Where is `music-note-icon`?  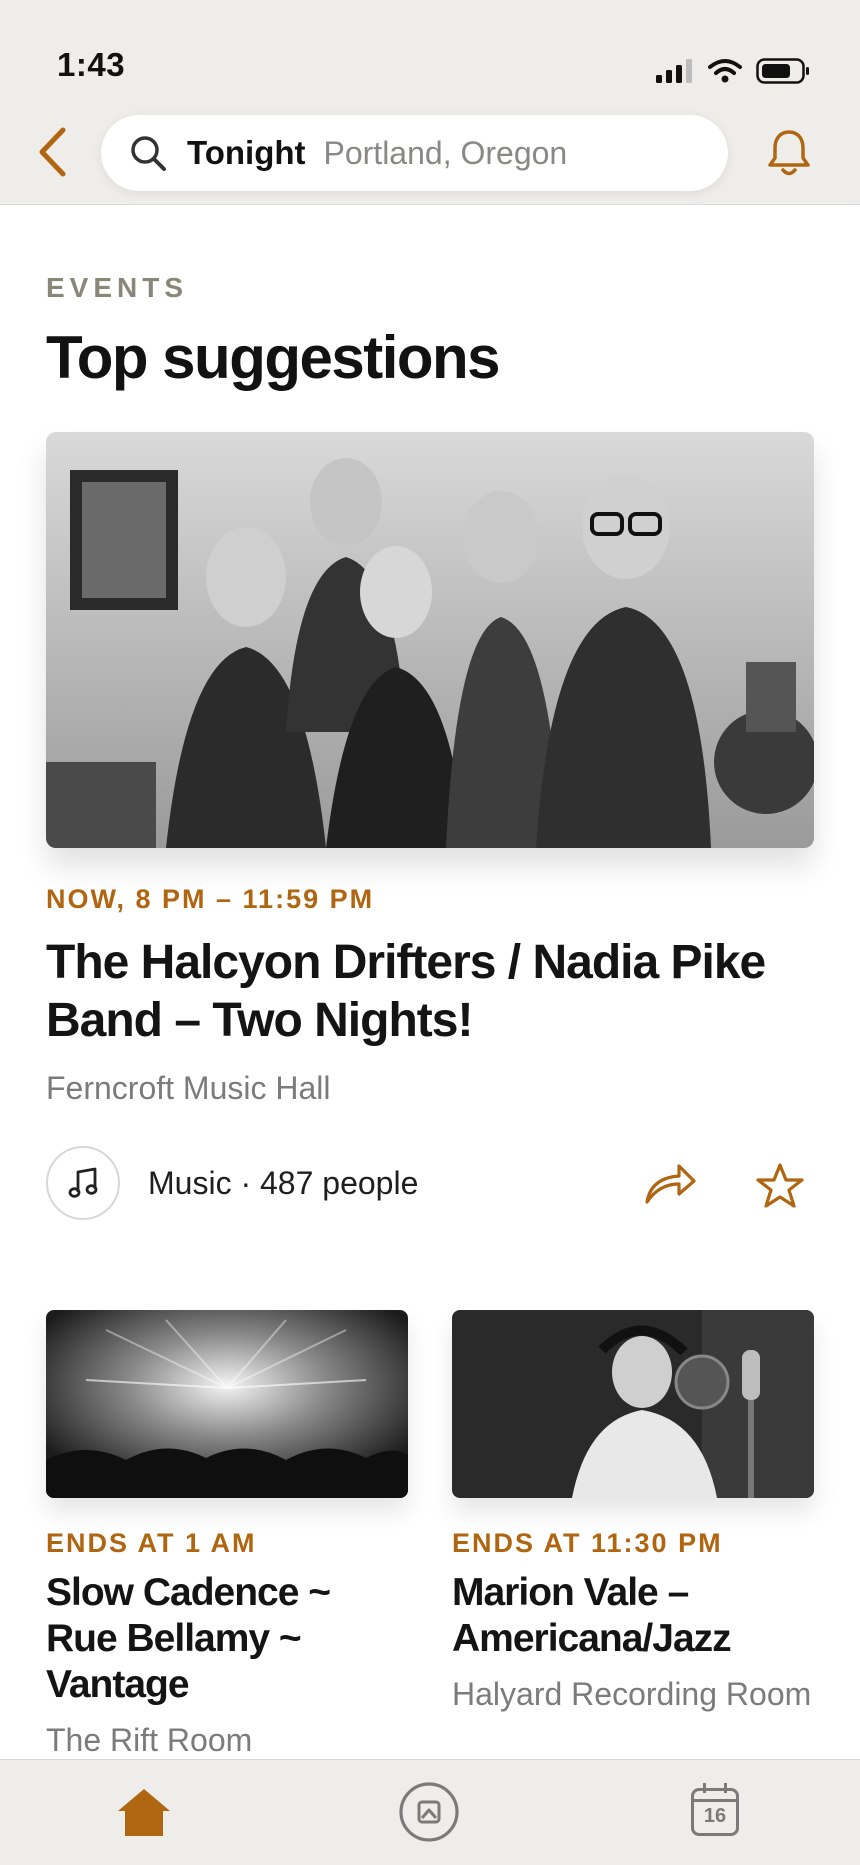 music-note-icon is located at coordinates (83, 1182).